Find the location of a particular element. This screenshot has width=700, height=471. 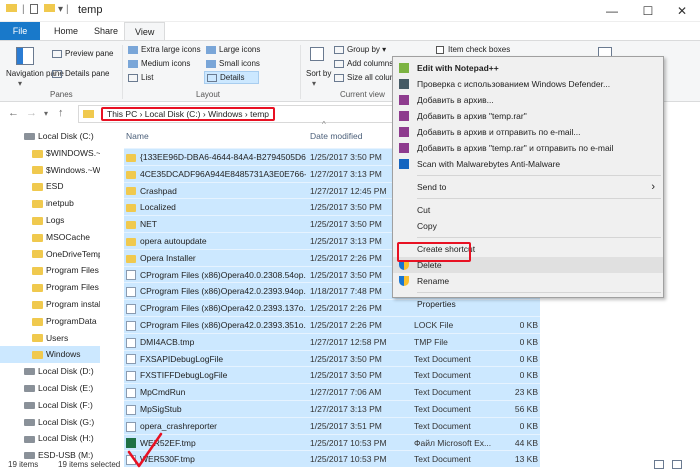

column-header-date: Date modified is located at coordinates (336, 136).